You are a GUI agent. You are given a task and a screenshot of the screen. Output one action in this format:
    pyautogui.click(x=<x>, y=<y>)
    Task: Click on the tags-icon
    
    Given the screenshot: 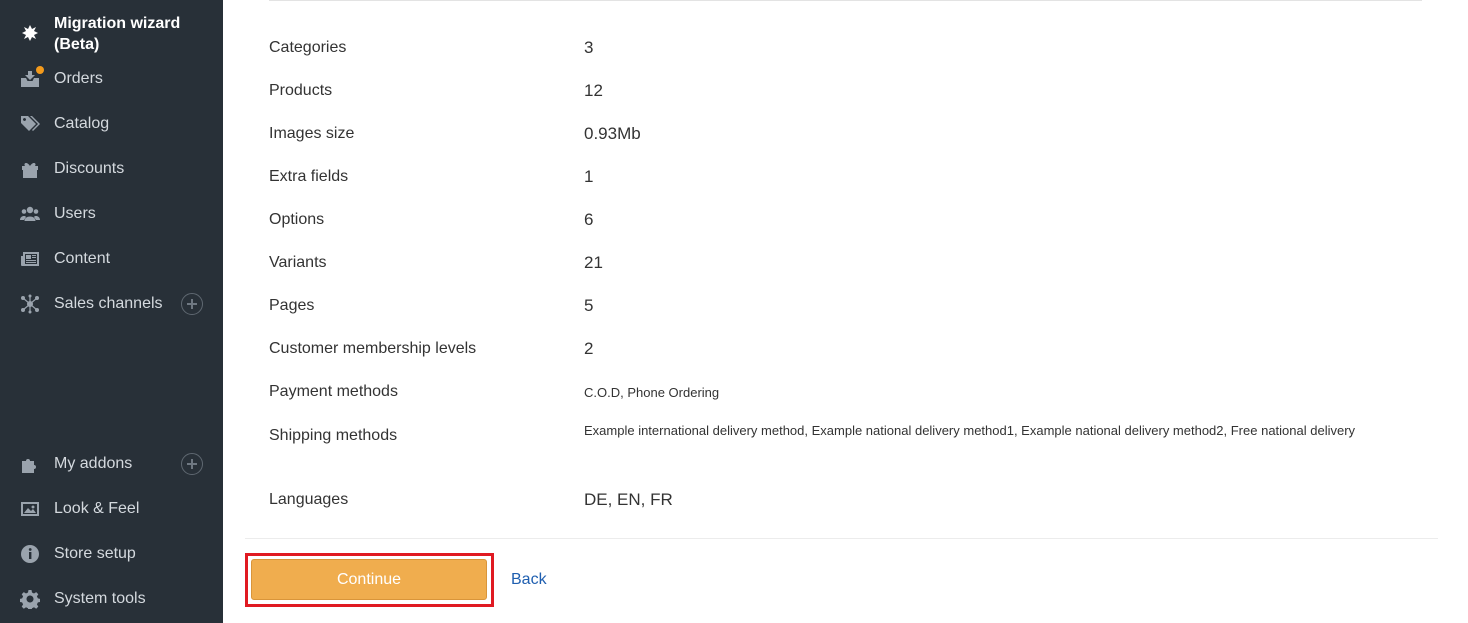 What is the action you would take?
    pyautogui.click(x=30, y=124)
    